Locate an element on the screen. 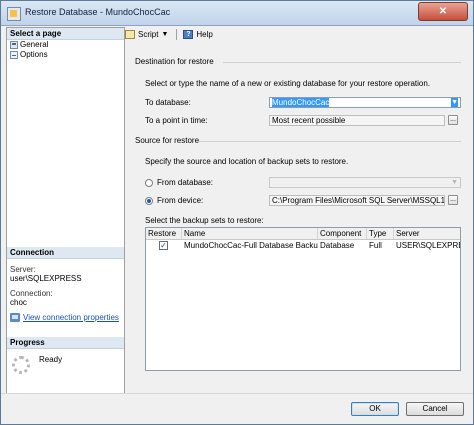  destination-group-label: Destination for restore is located at coordinates (174, 61).